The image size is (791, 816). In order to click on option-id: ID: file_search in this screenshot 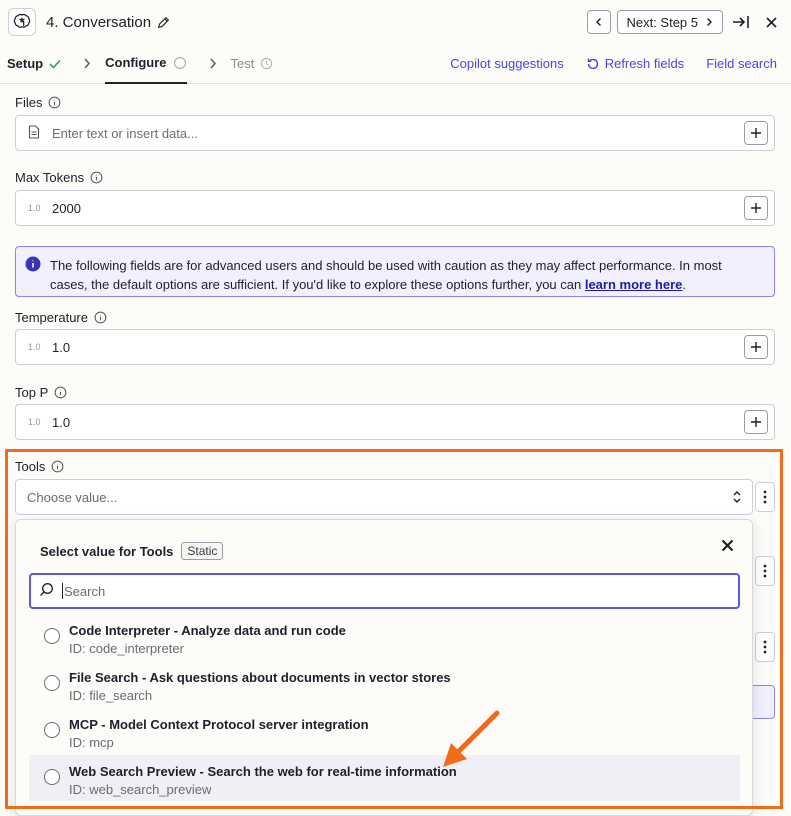, I will do `click(111, 695)`.